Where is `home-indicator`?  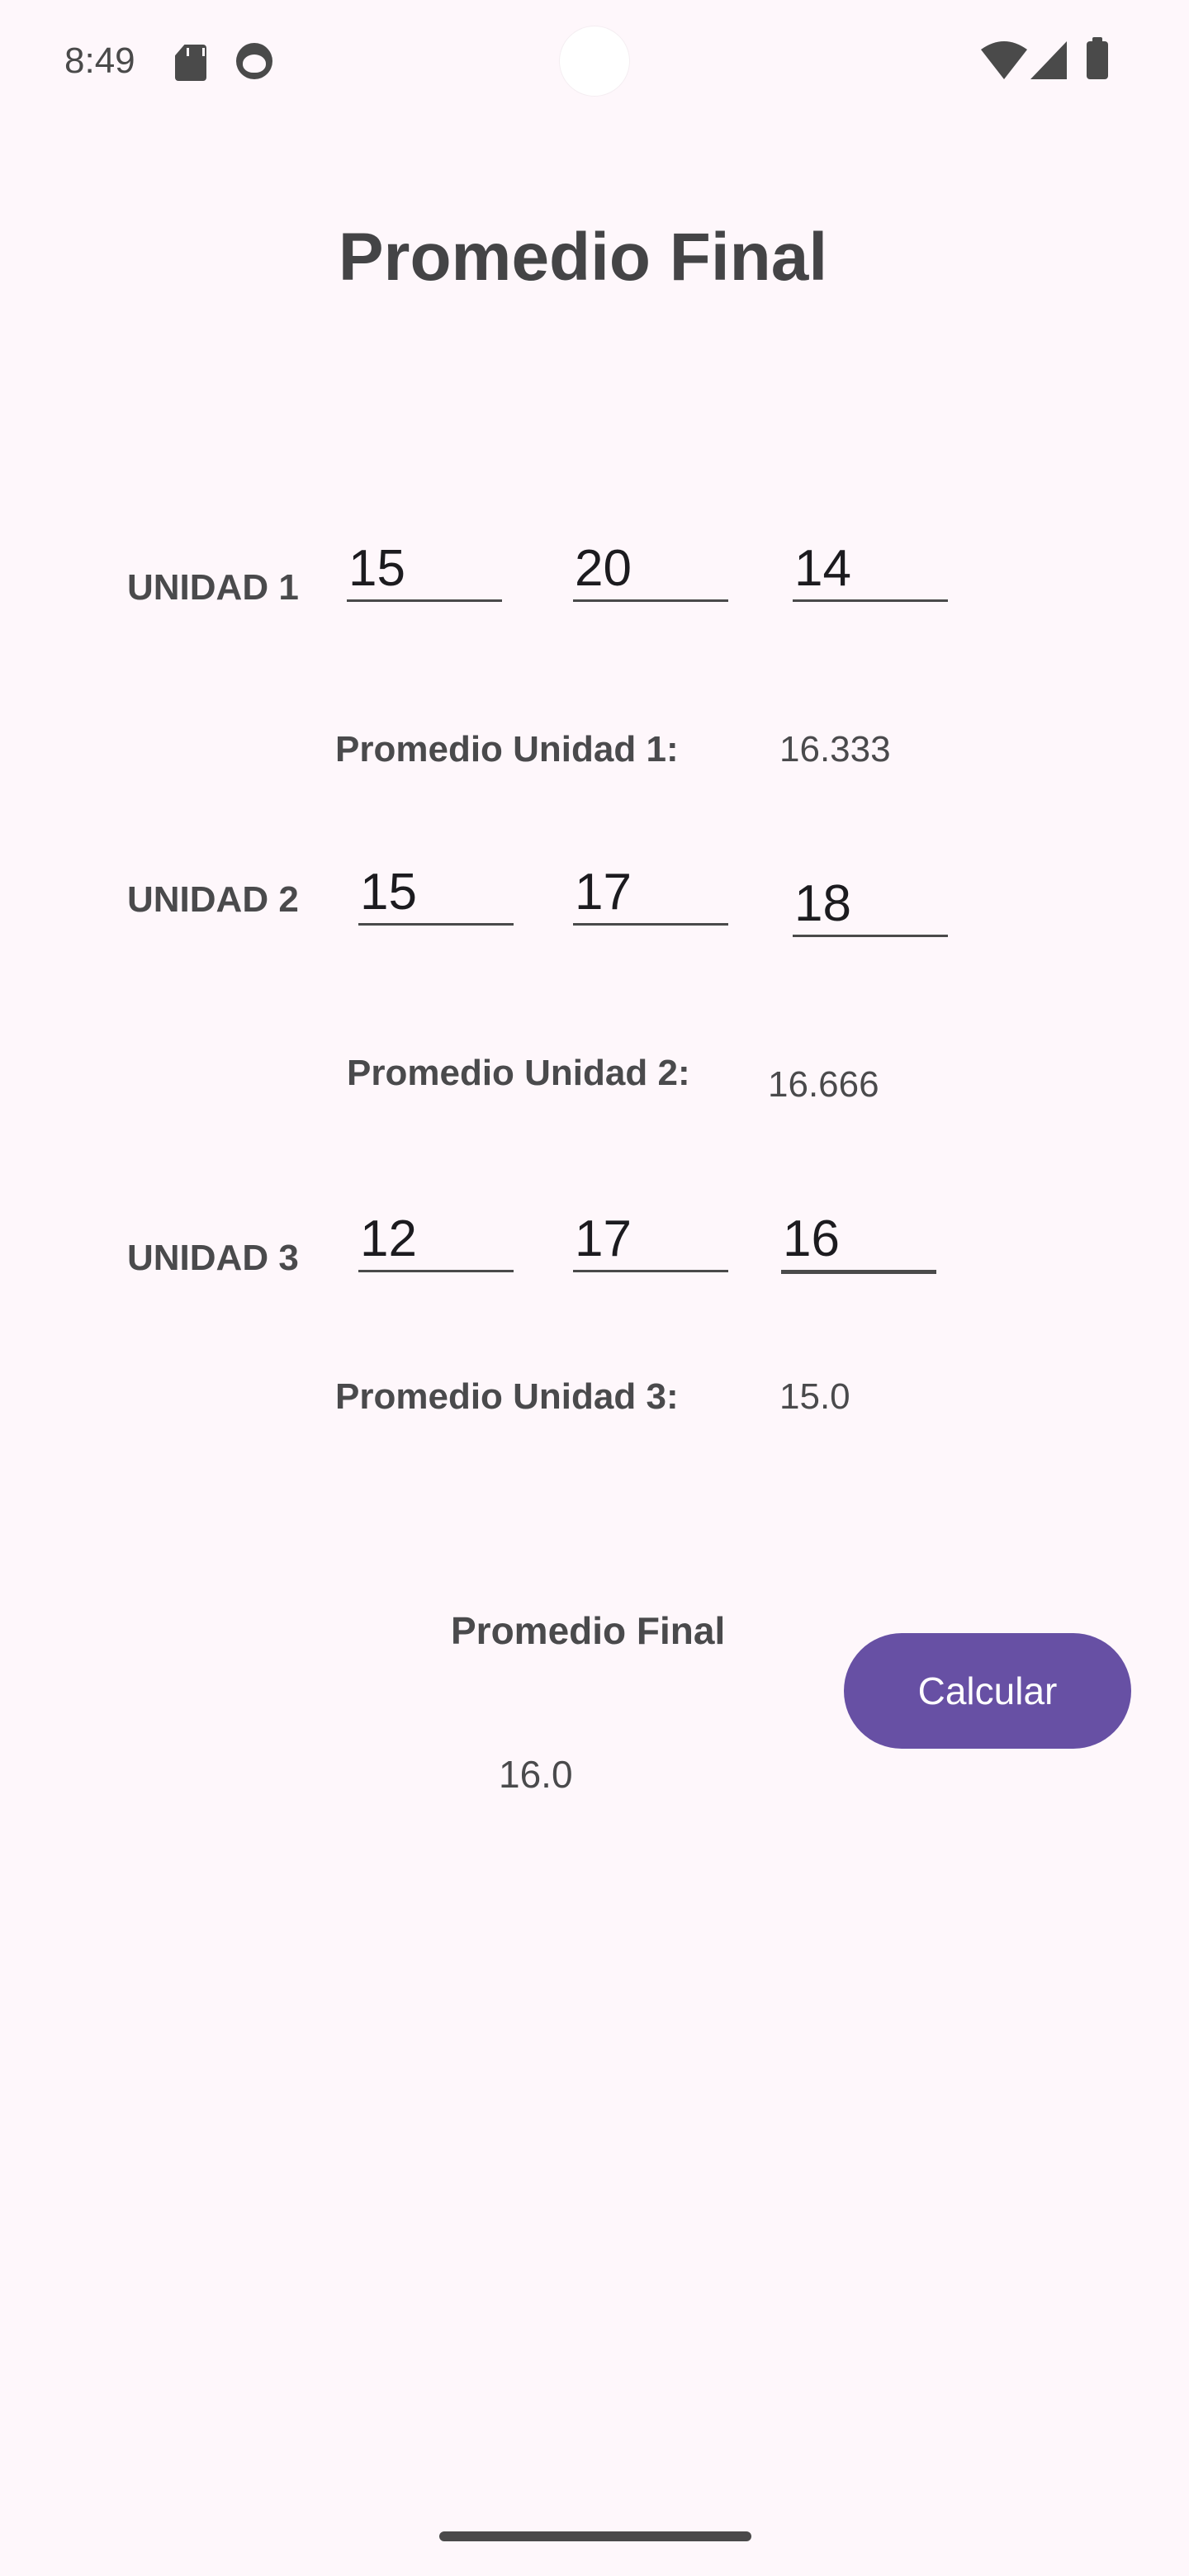 home-indicator is located at coordinates (595, 2536).